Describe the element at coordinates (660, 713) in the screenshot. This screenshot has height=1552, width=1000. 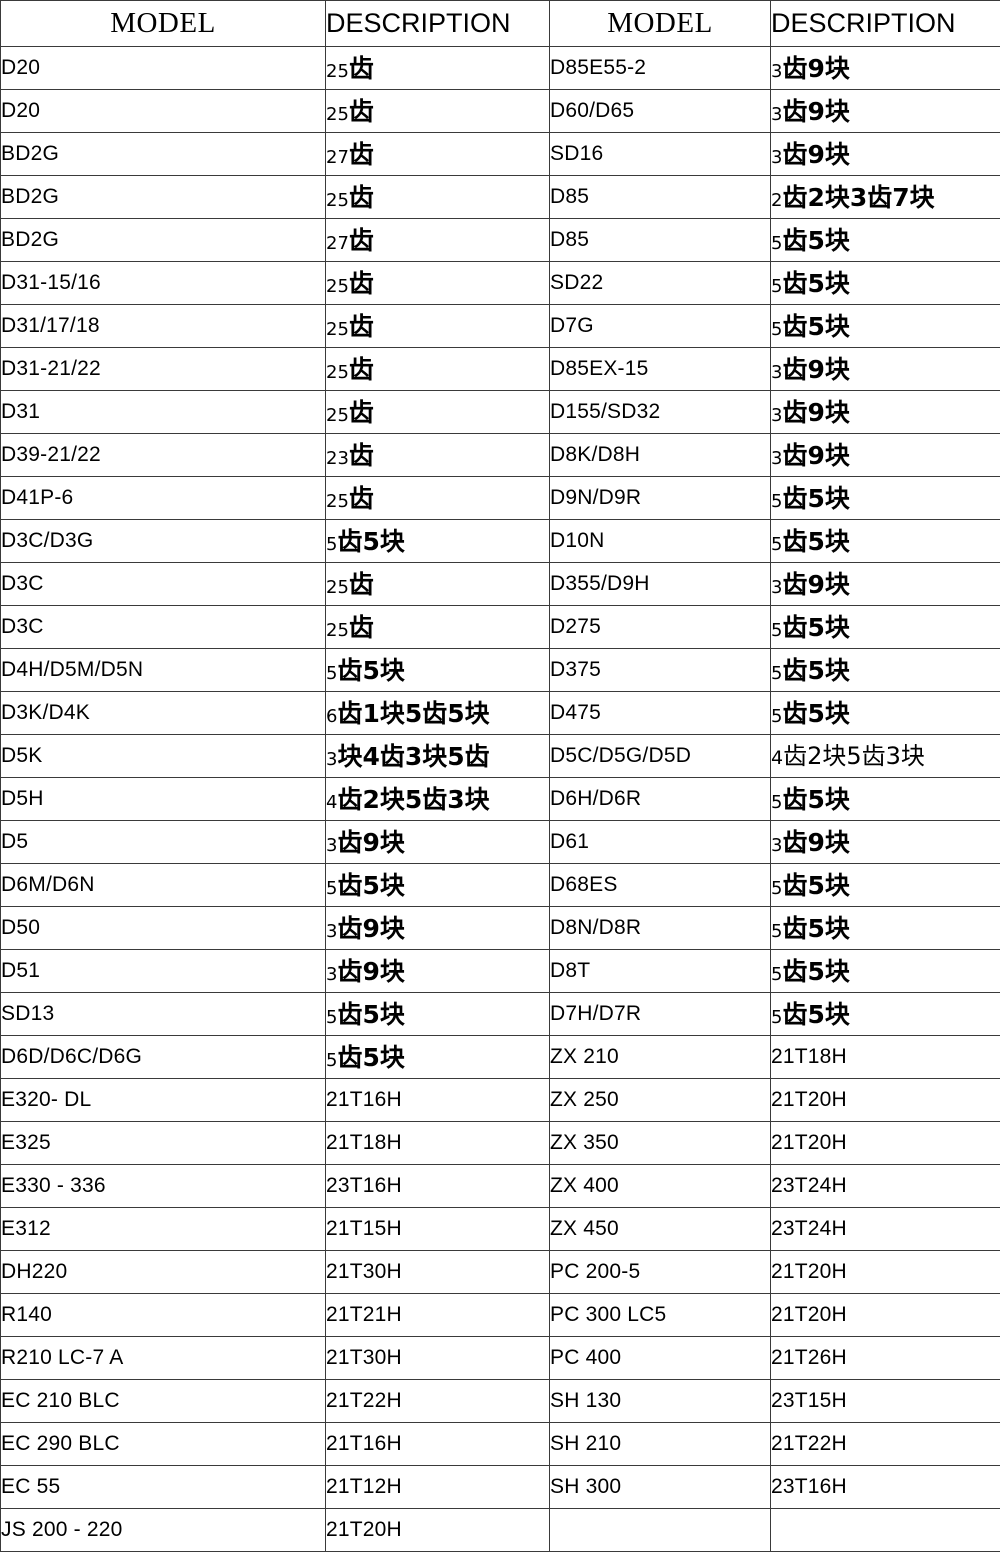
I see `cell-model-right: D475` at that location.